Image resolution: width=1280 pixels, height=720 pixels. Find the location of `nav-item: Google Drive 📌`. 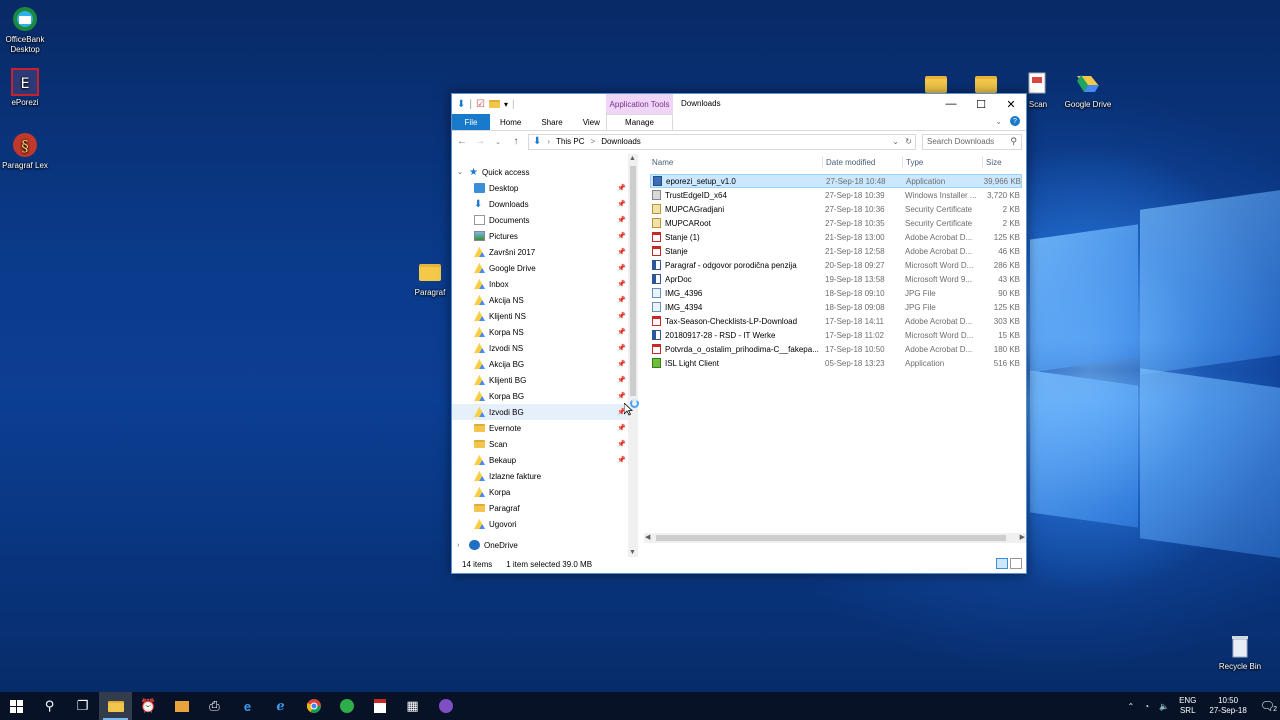

nav-item: Google Drive 📌 is located at coordinates (540, 268).